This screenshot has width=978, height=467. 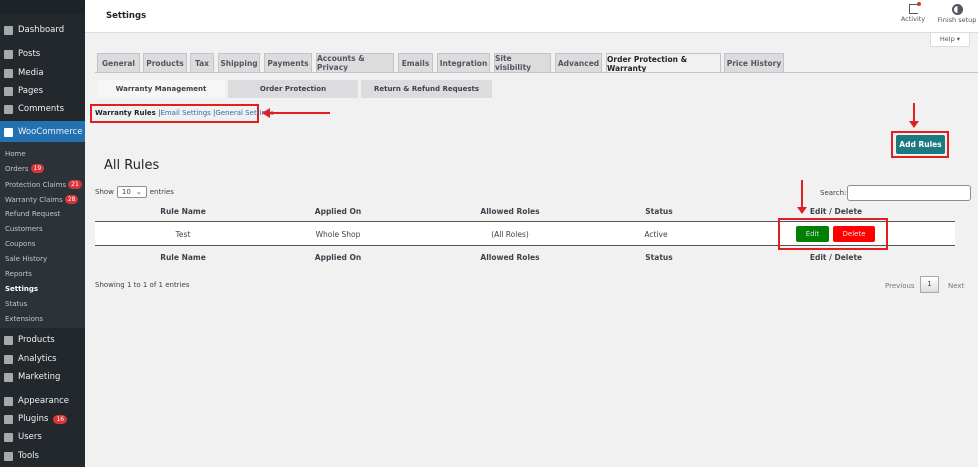 I want to click on activity-button: Activity, so click(x=913, y=12).